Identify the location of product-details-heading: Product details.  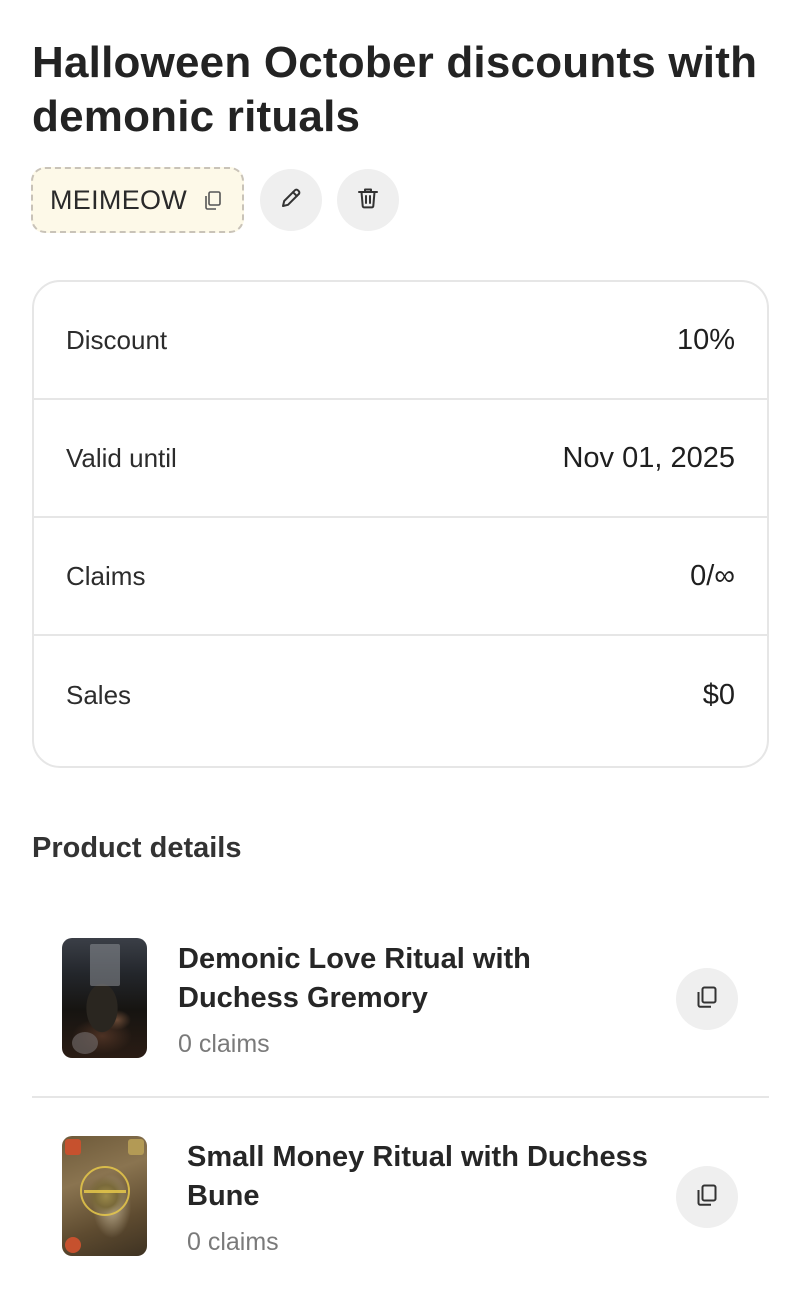
(137, 848).